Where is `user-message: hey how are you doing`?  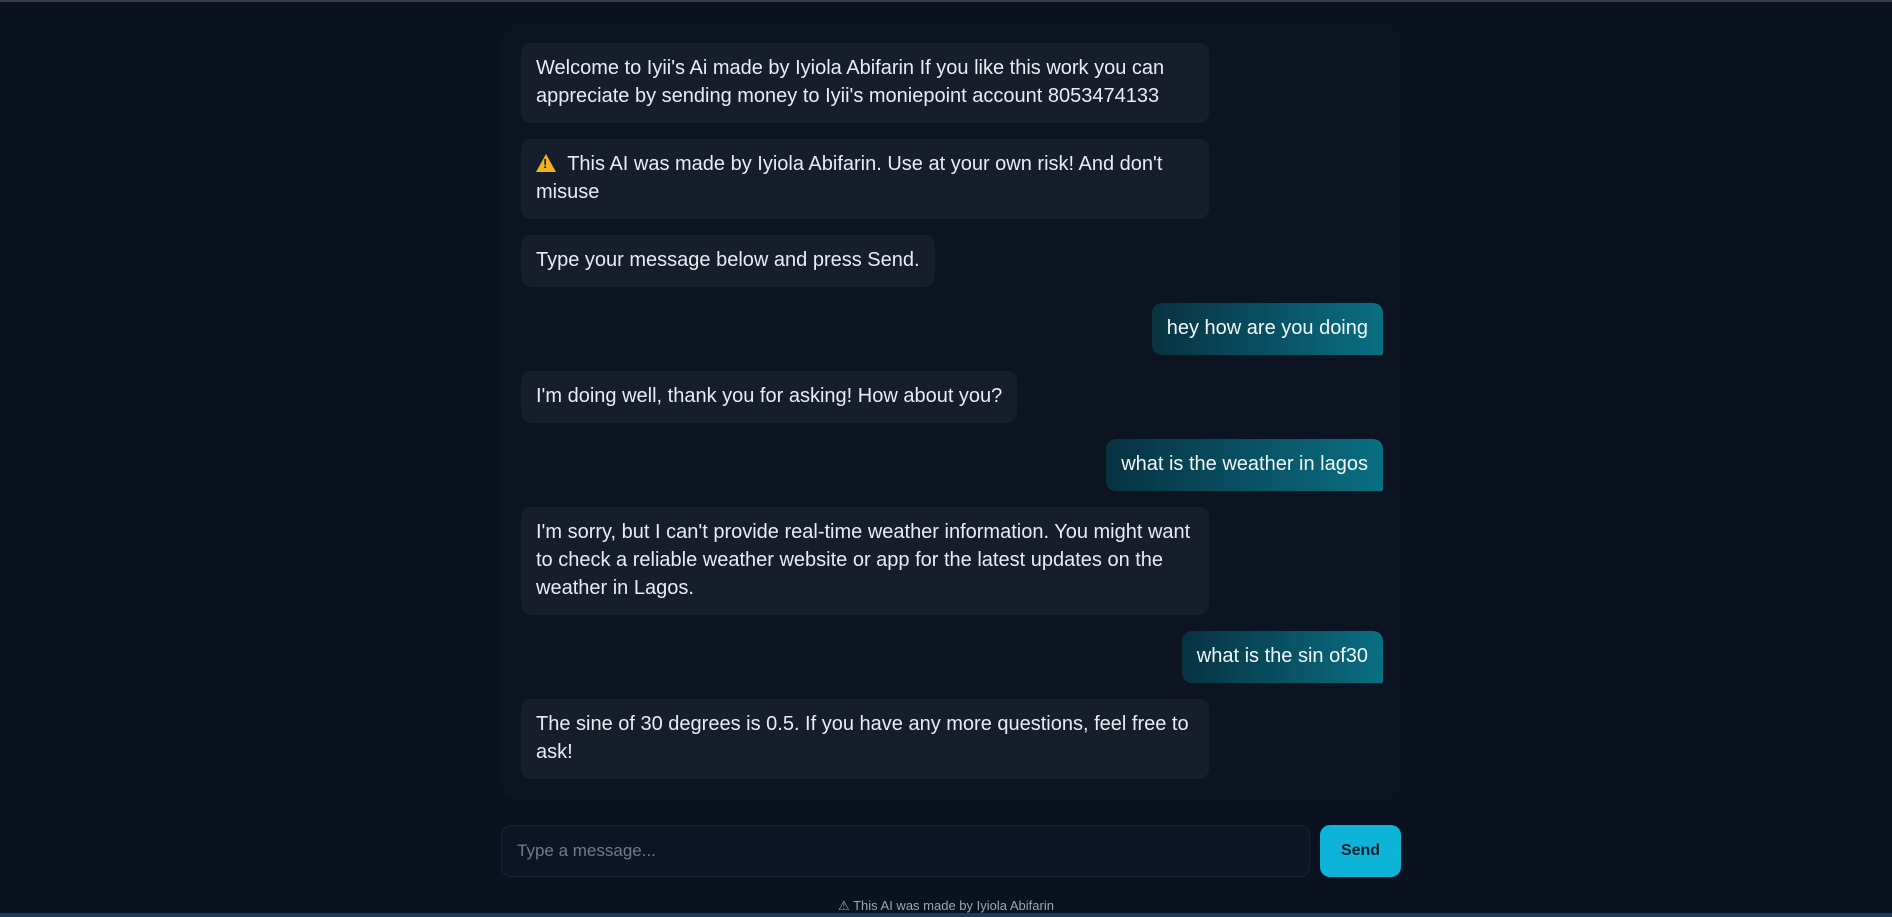
user-message: hey how are you doing is located at coordinates (1267, 329).